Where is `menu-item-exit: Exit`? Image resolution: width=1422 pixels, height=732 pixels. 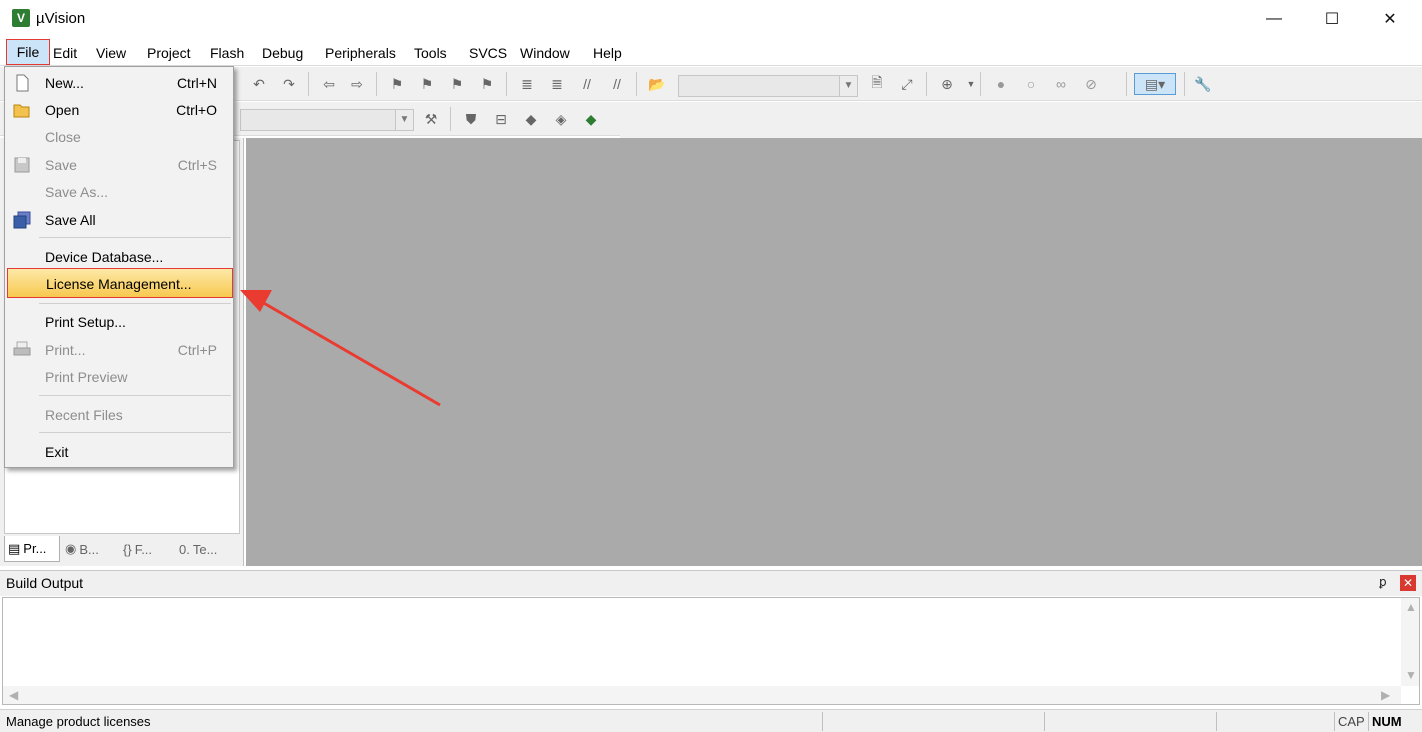
menu-item-exit: Exit is located at coordinates (119, 452).